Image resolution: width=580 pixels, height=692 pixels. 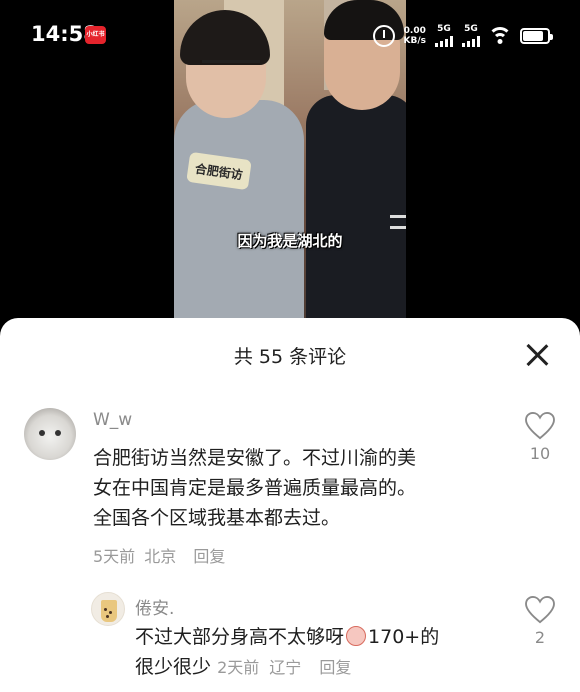 What do you see at coordinates (114, 556) in the screenshot?
I see `comment-time: 5天前` at bounding box center [114, 556].